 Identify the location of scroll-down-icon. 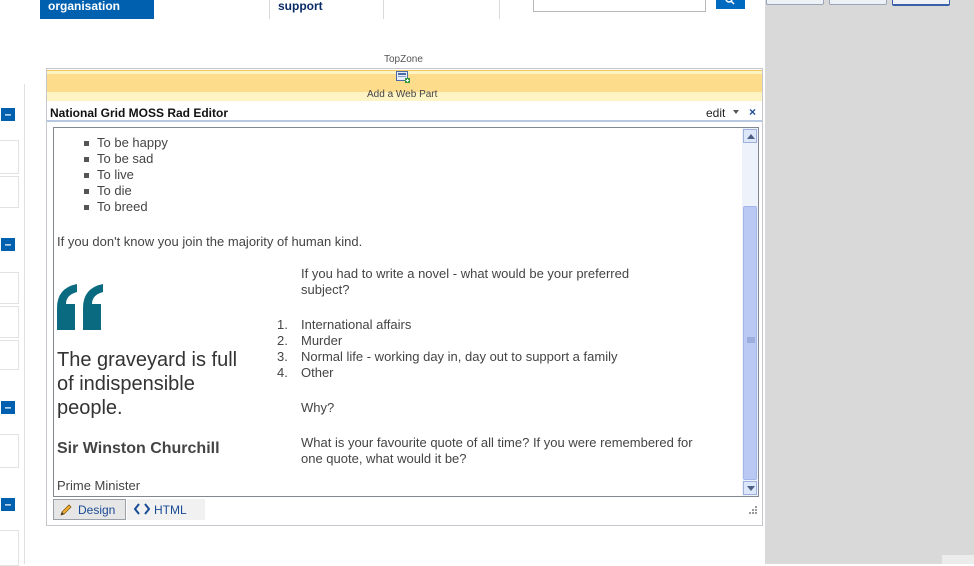
(750, 488).